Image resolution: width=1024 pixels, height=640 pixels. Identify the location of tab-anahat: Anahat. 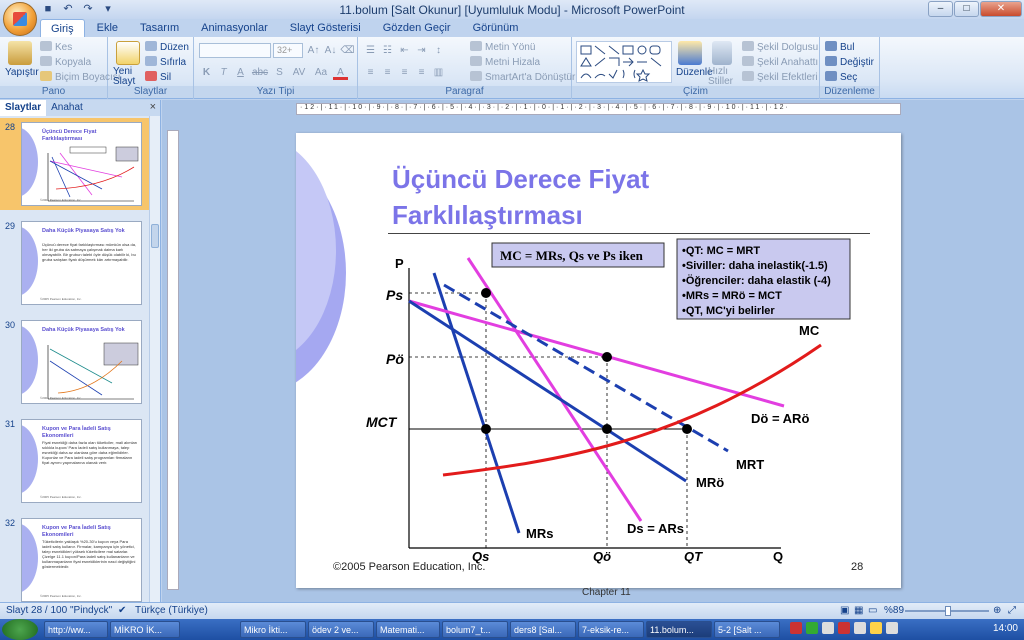
(67, 108).